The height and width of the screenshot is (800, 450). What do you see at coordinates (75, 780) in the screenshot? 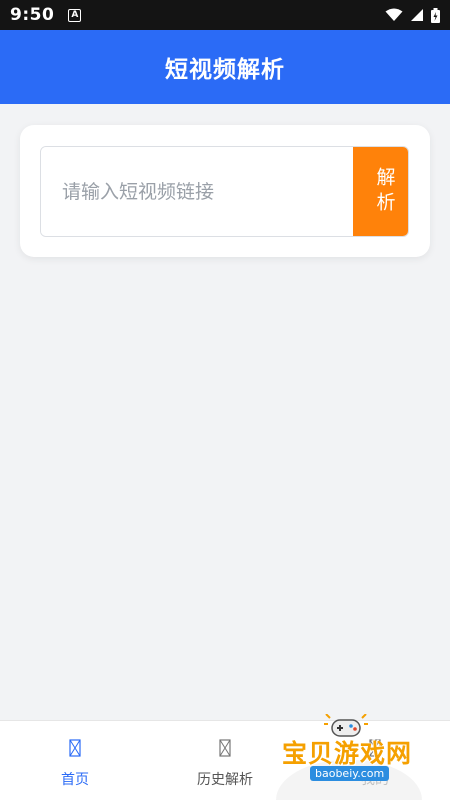
I see `tab-label: 首页` at bounding box center [75, 780].